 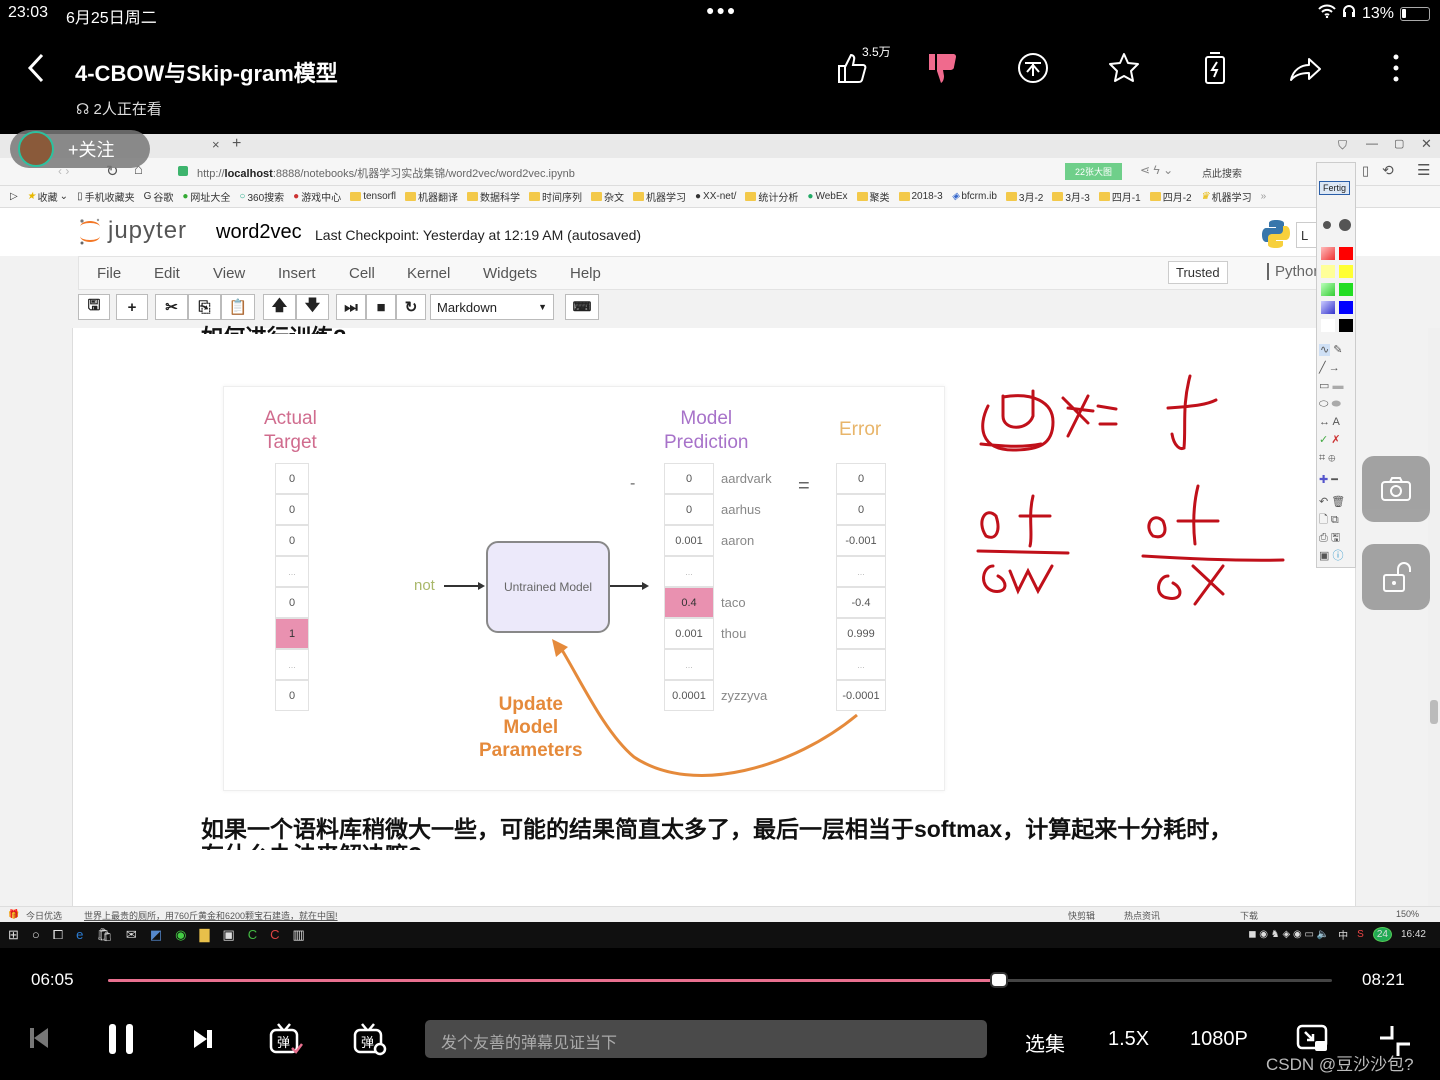 What do you see at coordinates (14, 196) in the screenshot?
I see `bookmark-expand-icon: ▷` at bounding box center [14, 196].